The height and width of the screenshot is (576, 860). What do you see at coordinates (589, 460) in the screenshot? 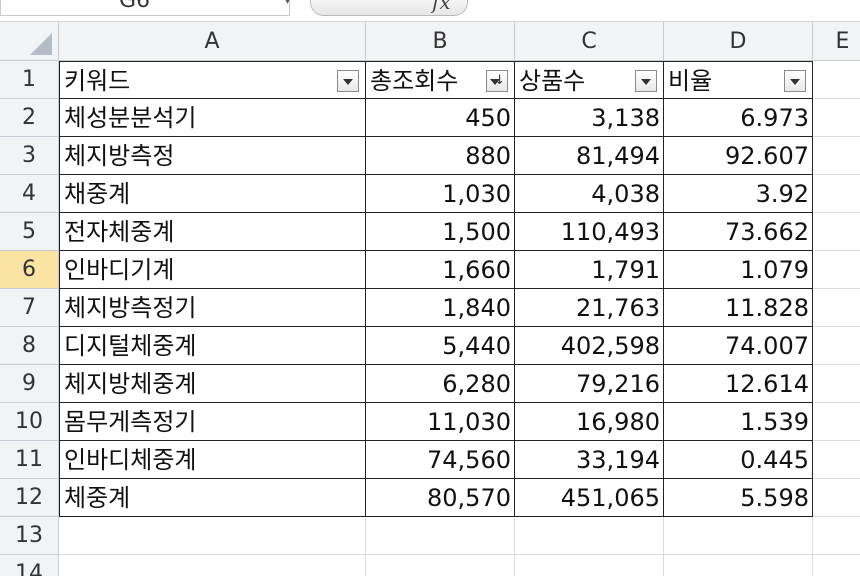
I see `cell-product-count: 33,194` at bounding box center [589, 460].